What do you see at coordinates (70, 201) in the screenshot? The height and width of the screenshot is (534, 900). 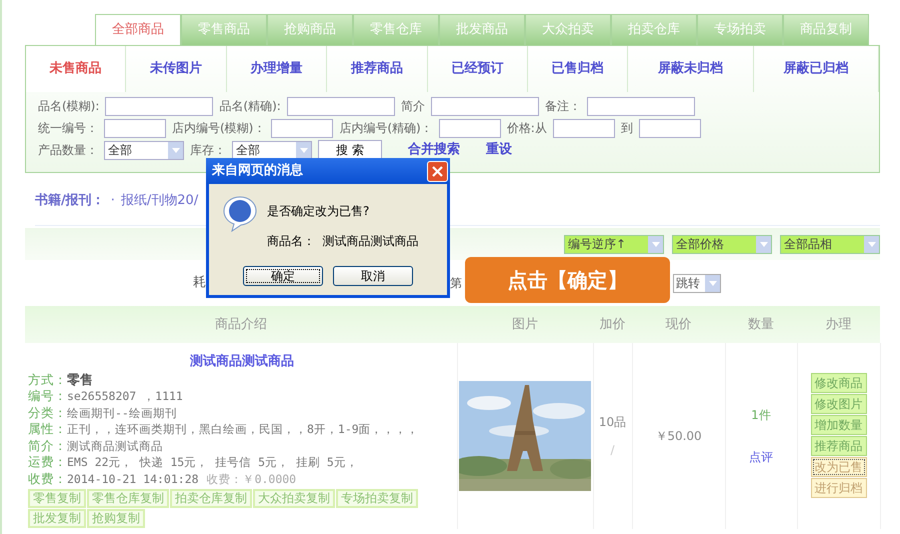 I see `breadcrumb-label: 书籍/报刊：` at bounding box center [70, 201].